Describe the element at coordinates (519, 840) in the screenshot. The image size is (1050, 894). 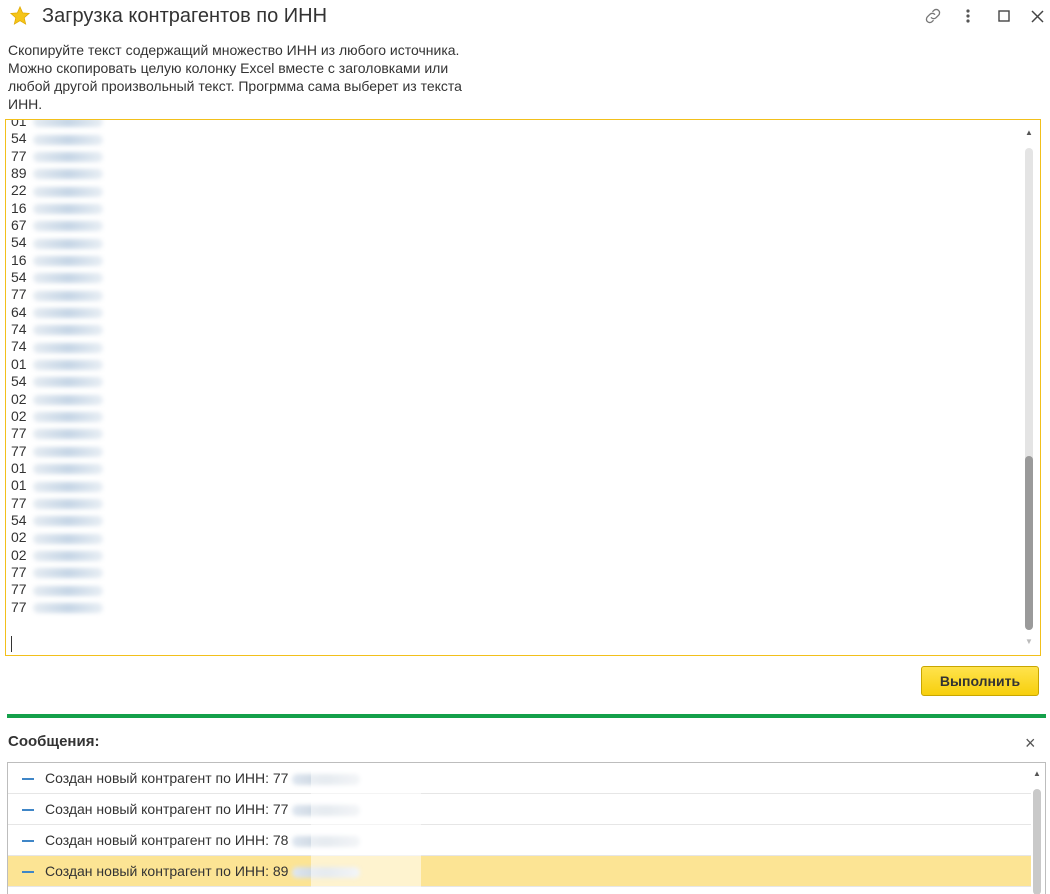
I see `message-row: Создан новый контрагент по ИНН: 78` at that location.